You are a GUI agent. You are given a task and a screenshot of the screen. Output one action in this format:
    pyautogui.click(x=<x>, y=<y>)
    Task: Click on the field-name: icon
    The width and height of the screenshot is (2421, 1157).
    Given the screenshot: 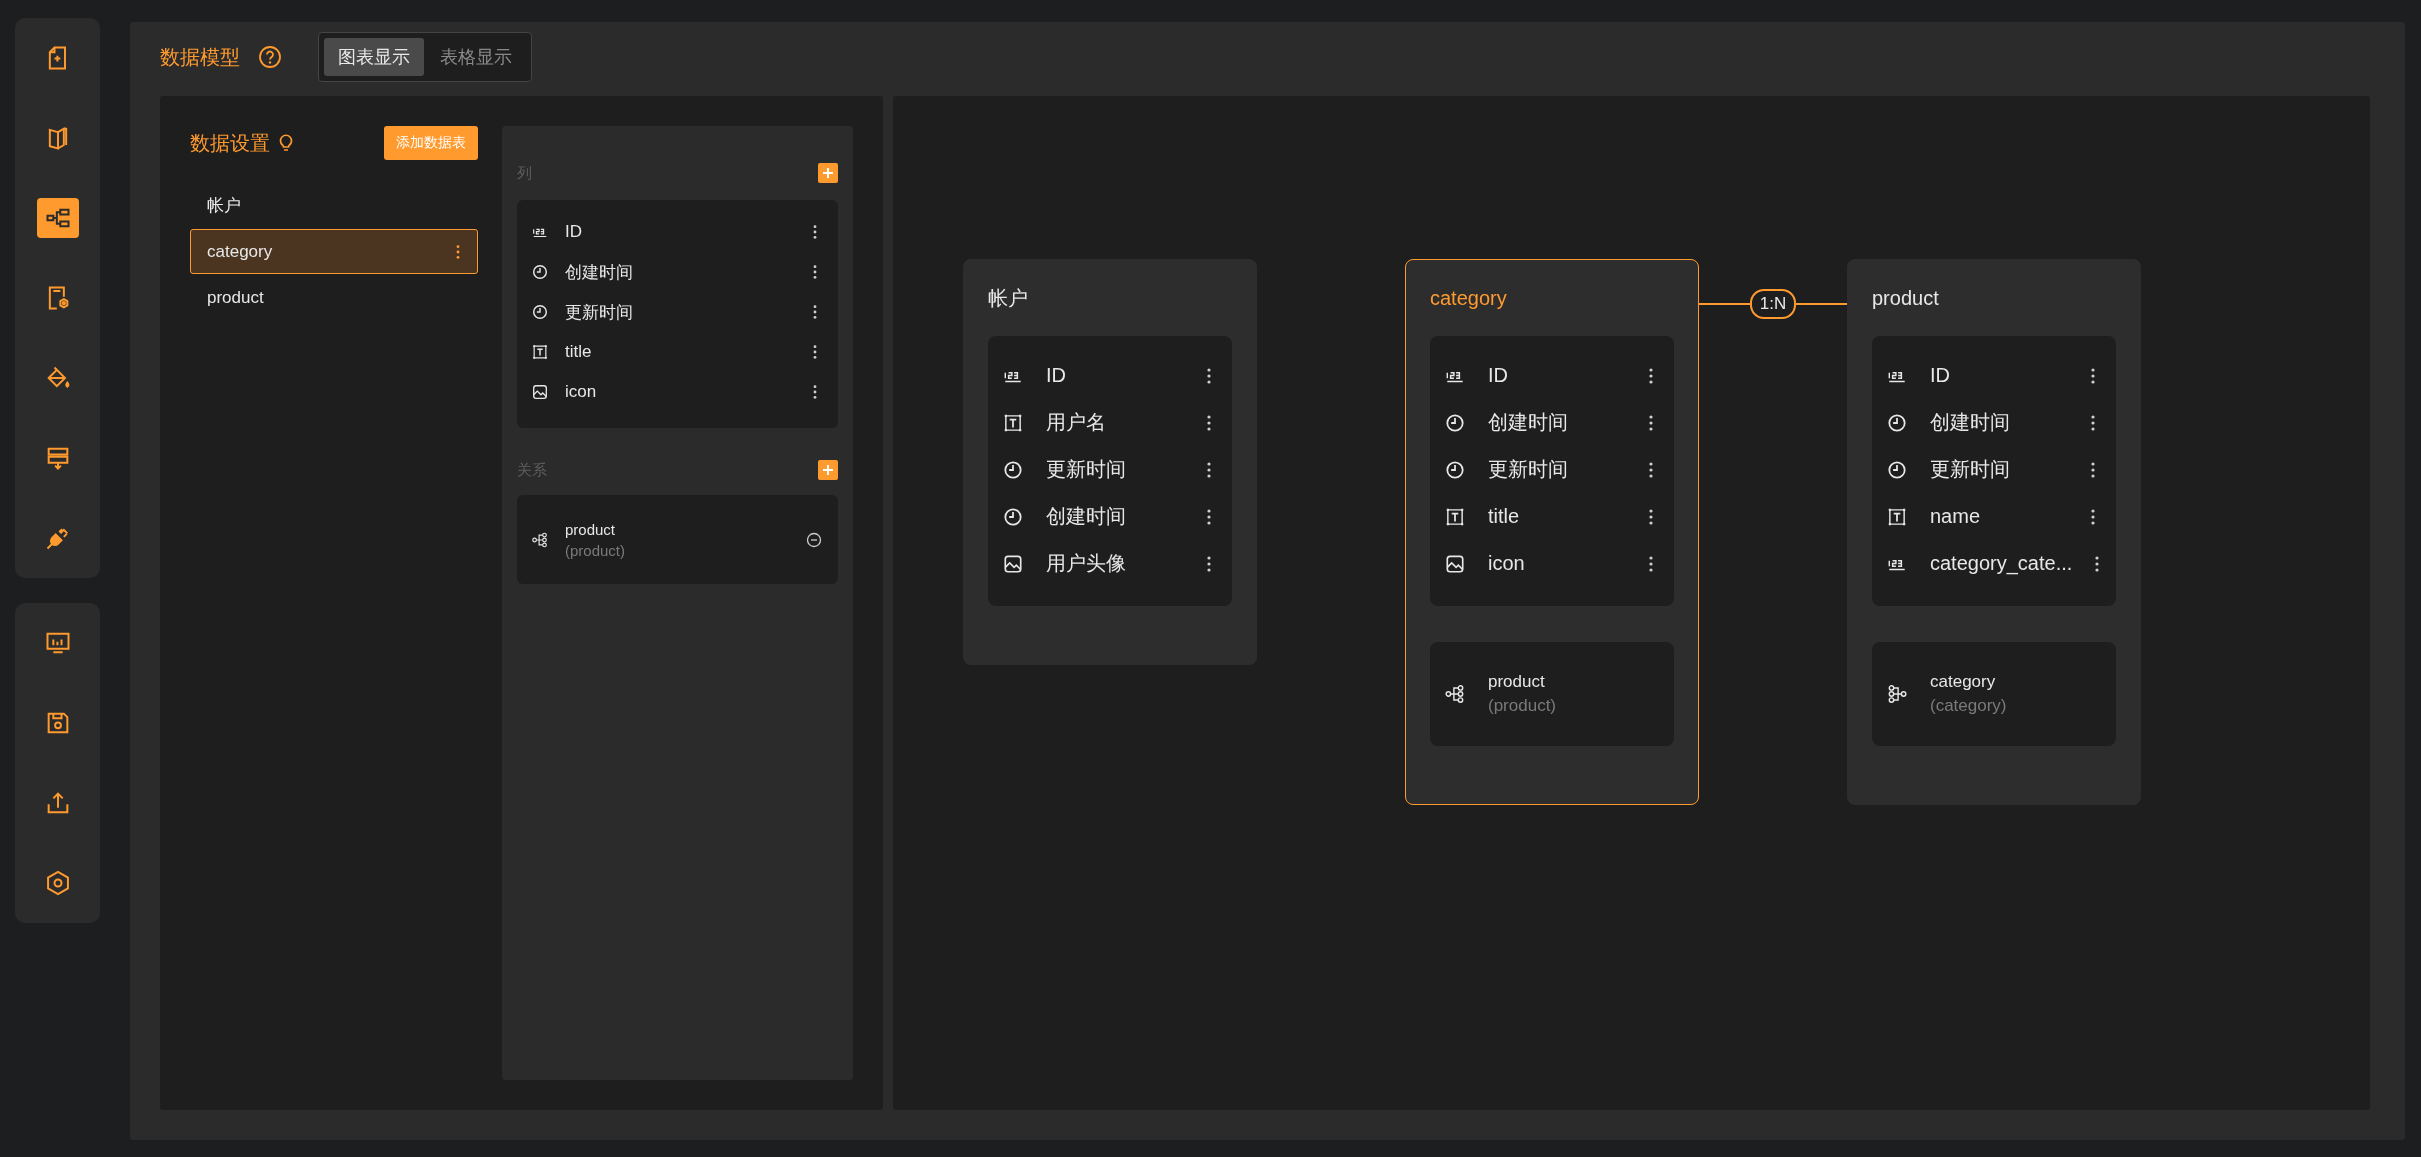 What is the action you would take?
    pyautogui.click(x=1507, y=563)
    